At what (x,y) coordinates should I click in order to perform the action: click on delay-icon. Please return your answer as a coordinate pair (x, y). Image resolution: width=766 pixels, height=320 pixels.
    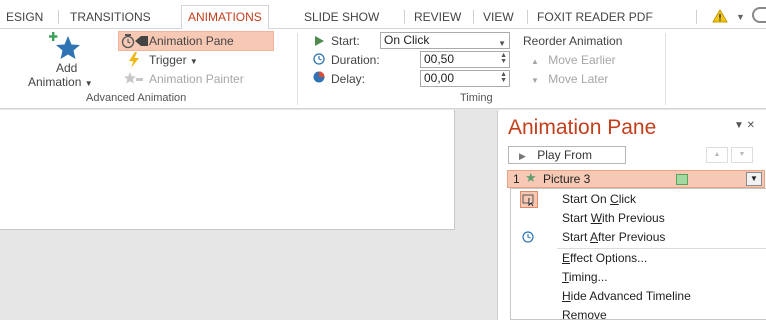
    Looking at the image, I should click on (319, 77).